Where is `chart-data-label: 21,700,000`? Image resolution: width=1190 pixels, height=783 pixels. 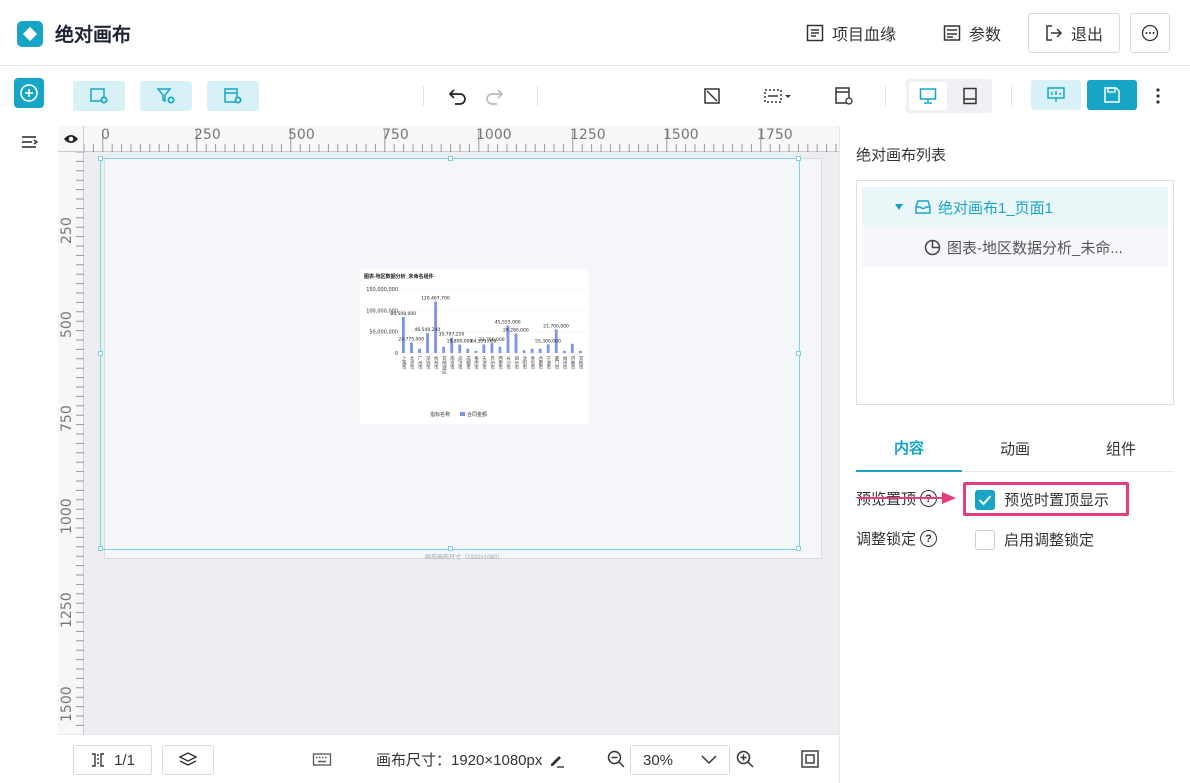
chart-data-label: 21,700,000 is located at coordinates (556, 326).